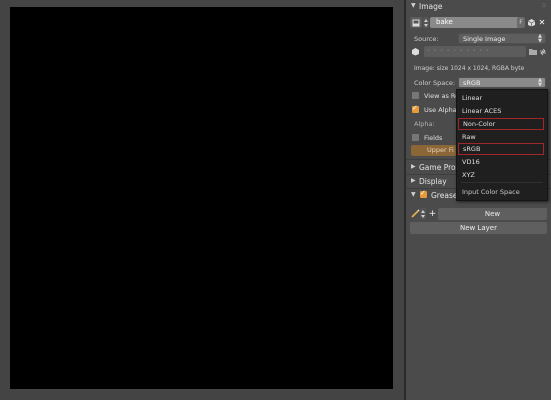  What do you see at coordinates (415, 137) in the screenshot?
I see `fields-checkbox` at bounding box center [415, 137].